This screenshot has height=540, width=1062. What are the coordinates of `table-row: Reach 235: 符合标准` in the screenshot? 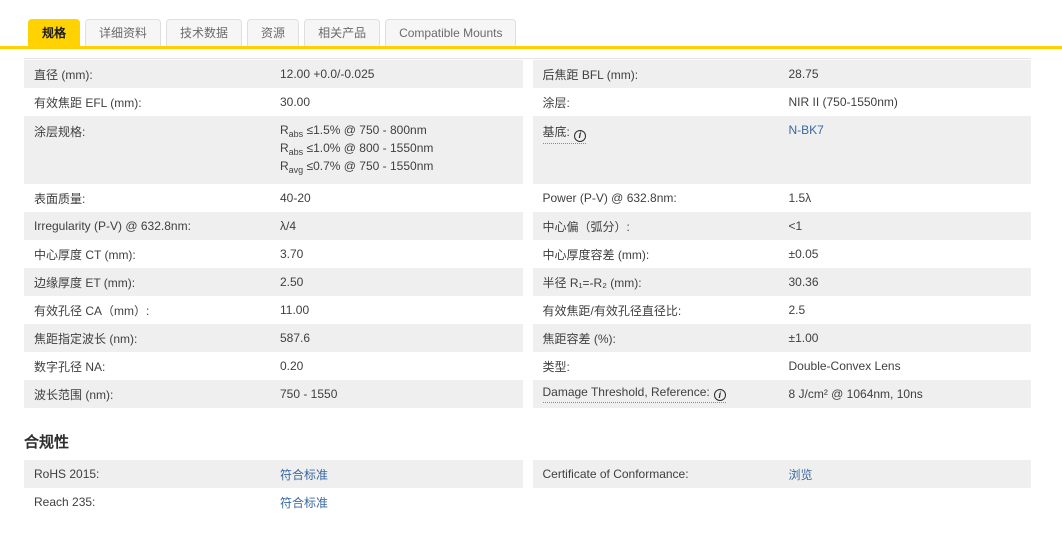 It's located at (527, 502).